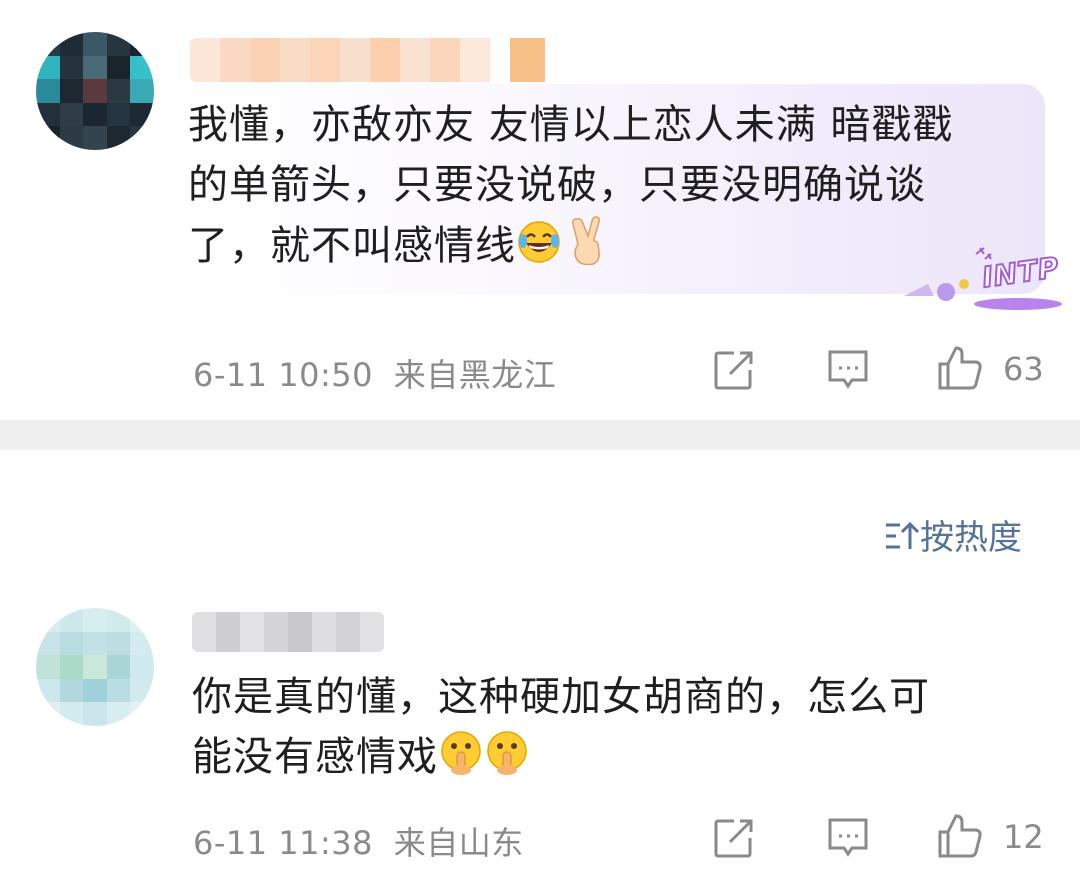 Image resolution: width=1080 pixels, height=890 pixels. What do you see at coordinates (458, 843) in the screenshot?
I see `comment-location: 来自山东` at bounding box center [458, 843].